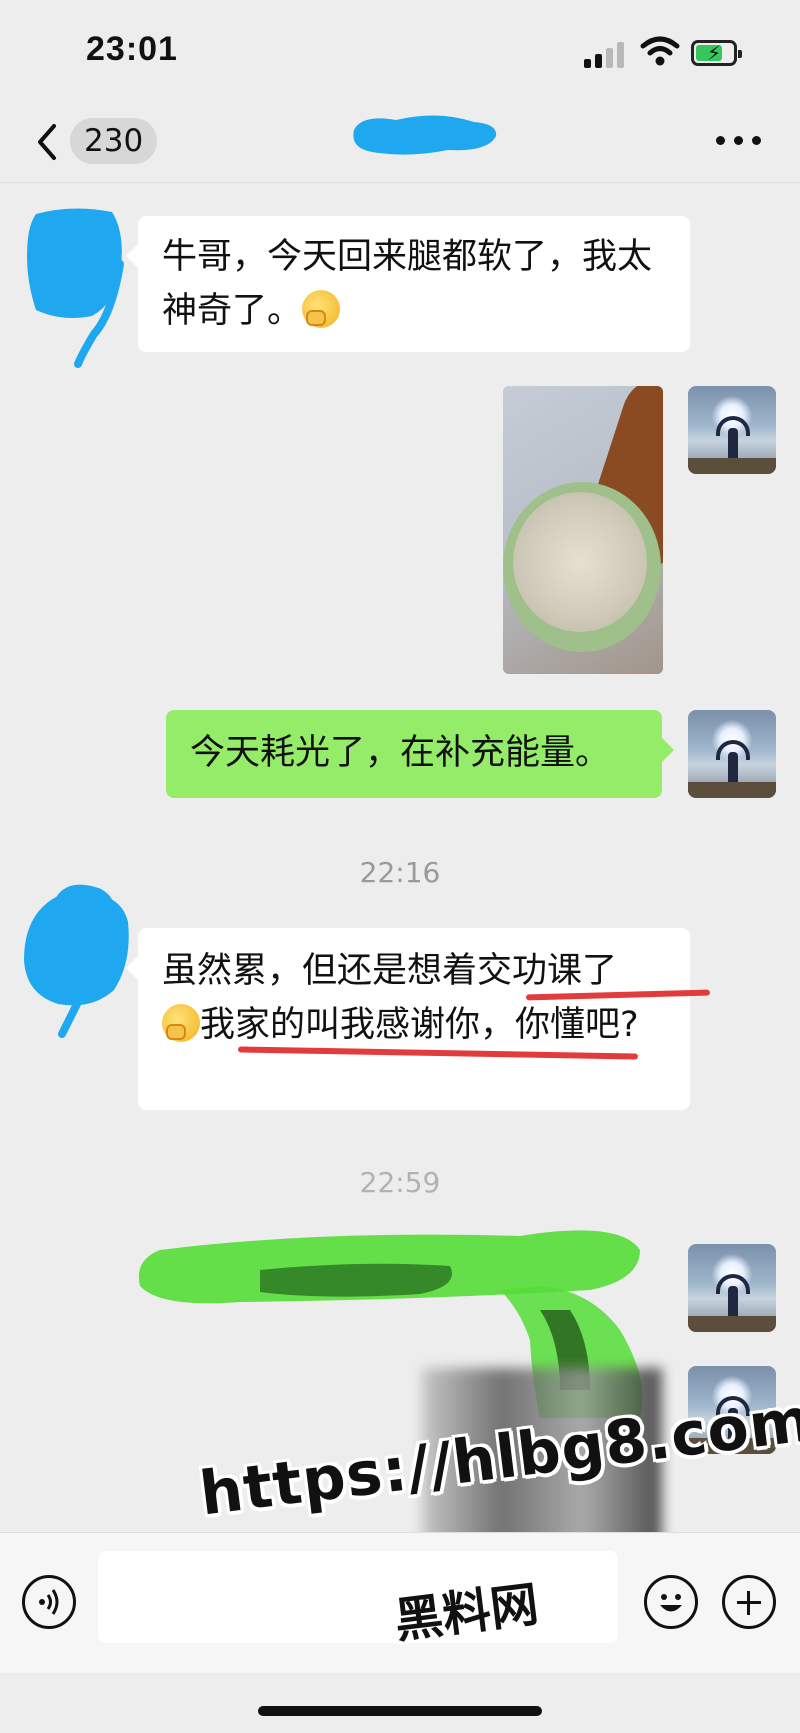 The height and width of the screenshot is (1733, 800). What do you see at coordinates (740, 142) in the screenshot?
I see `more-horizontal-icon` at bounding box center [740, 142].